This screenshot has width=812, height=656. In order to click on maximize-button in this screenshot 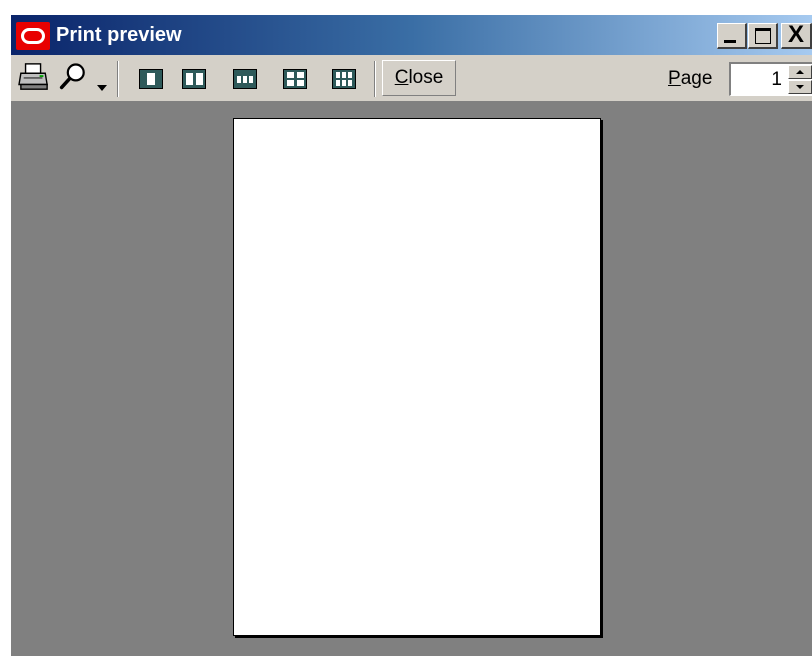, I will do `click(763, 36)`.